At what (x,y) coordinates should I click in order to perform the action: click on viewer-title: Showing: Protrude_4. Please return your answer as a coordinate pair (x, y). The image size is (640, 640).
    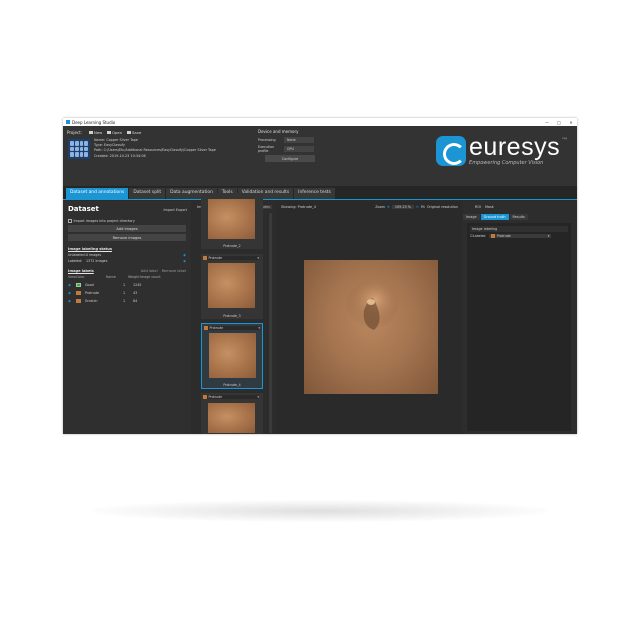
    Looking at the image, I should click on (298, 207).